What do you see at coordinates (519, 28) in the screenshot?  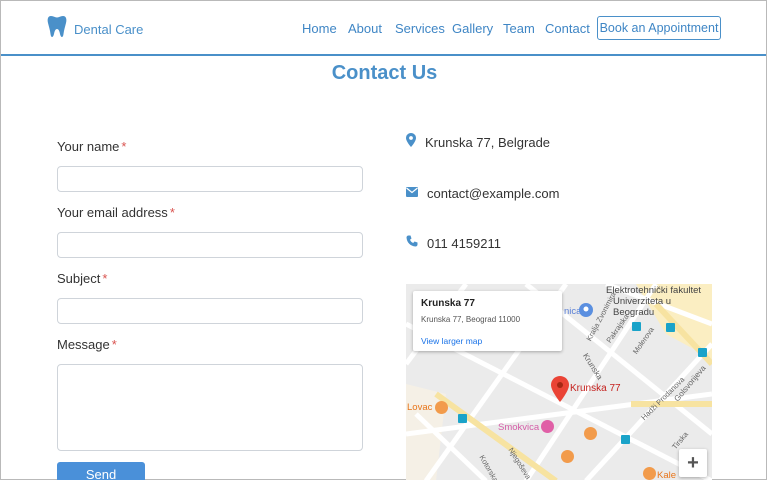 I see `nav-team: Team` at bounding box center [519, 28].